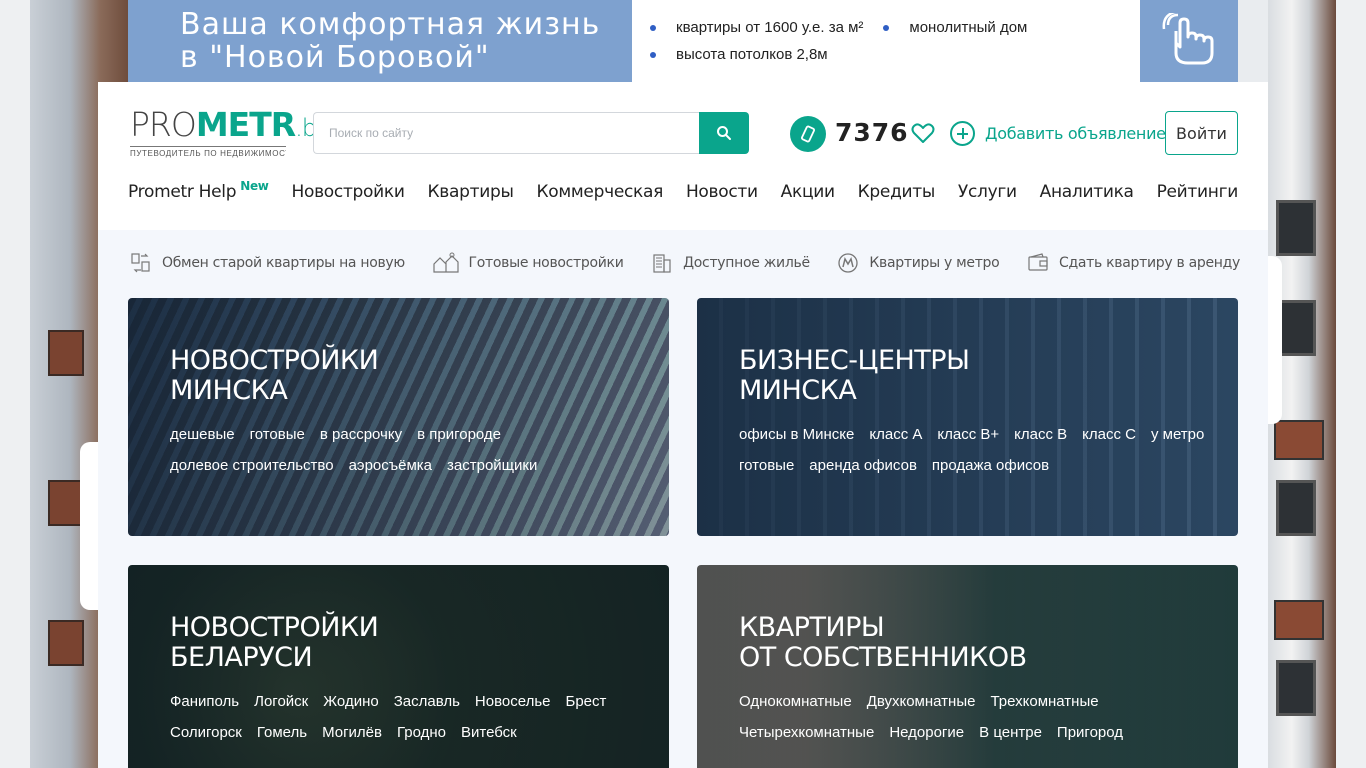  Describe the element at coordinates (15, 384) in the screenshot. I see `page-edge-left` at that location.